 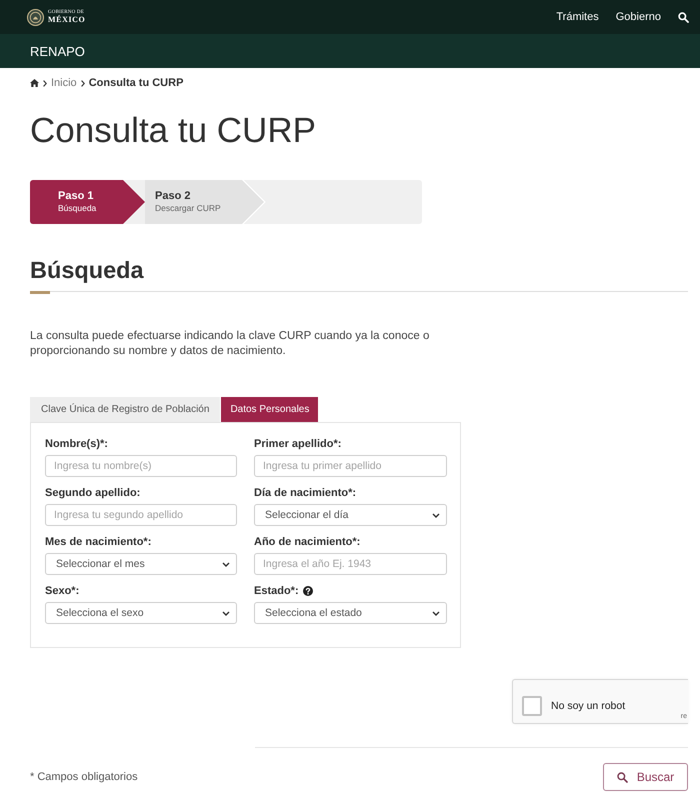 What do you see at coordinates (40, 292) in the screenshot?
I see `accent-bar` at bounding box center [40, 292].